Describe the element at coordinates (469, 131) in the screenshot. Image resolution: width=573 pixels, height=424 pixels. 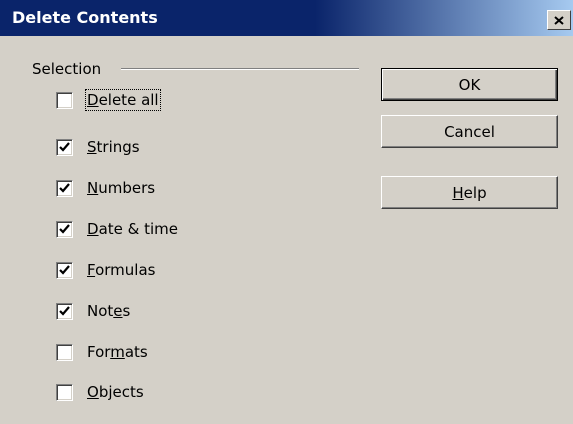
I see `cancel-button: Cancel` at that location.